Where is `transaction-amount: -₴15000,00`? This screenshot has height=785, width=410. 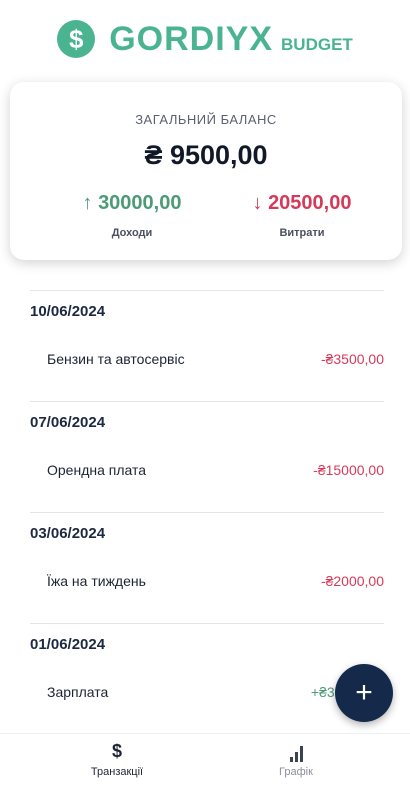 transaction-amount: -₴15000,00 is located at coordinates (348, 470).